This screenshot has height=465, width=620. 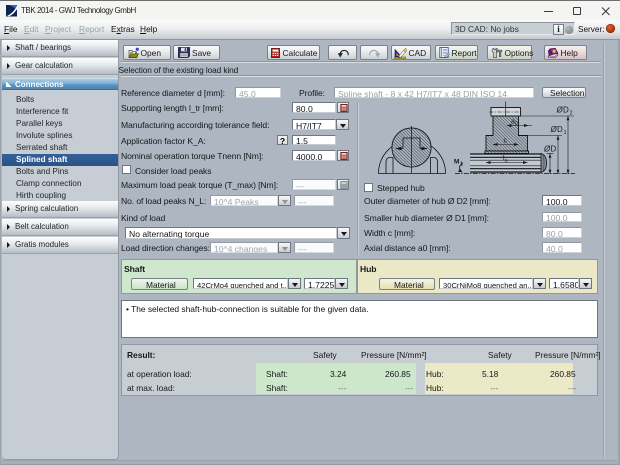 What do you see at coordinates (506, 141) in the screenshot?
I see `svg-text: c` at bounding box center [506, 141].